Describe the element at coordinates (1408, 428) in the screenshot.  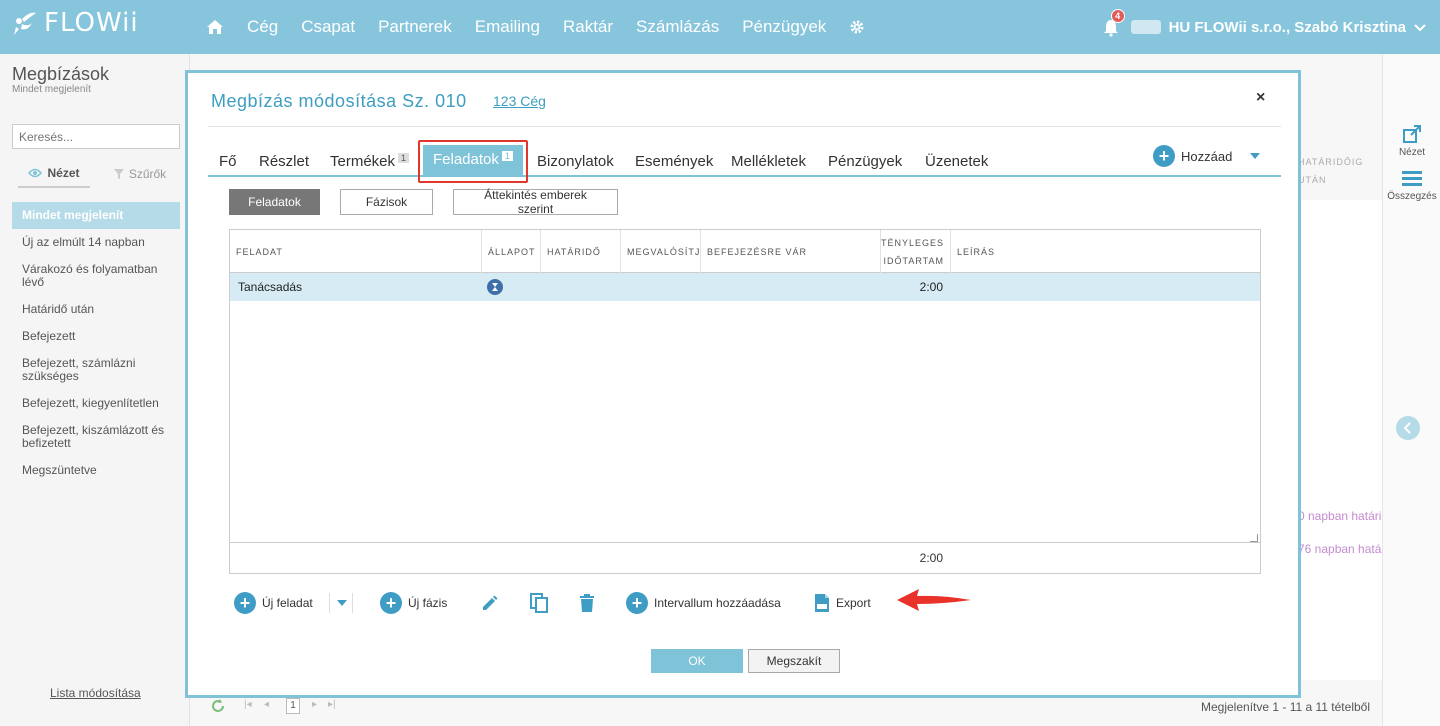
I see `collapse-panel-button` at that location.